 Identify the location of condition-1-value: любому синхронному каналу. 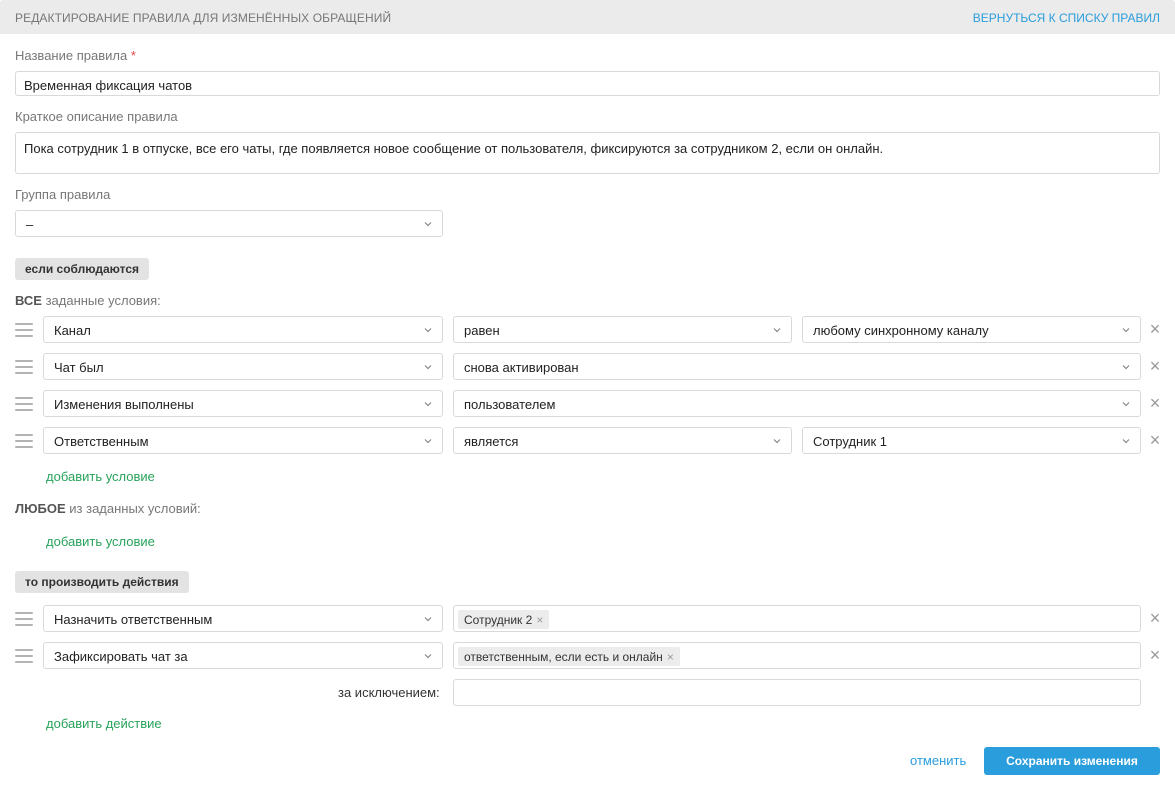
(901, 330).